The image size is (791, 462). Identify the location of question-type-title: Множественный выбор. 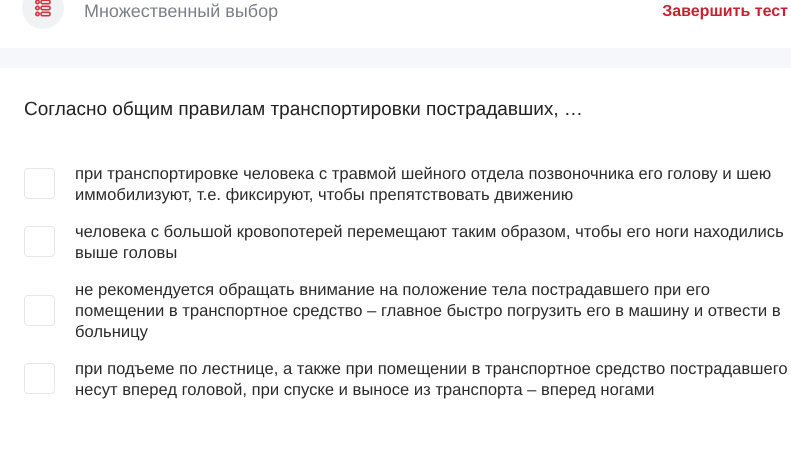
(181, 11).